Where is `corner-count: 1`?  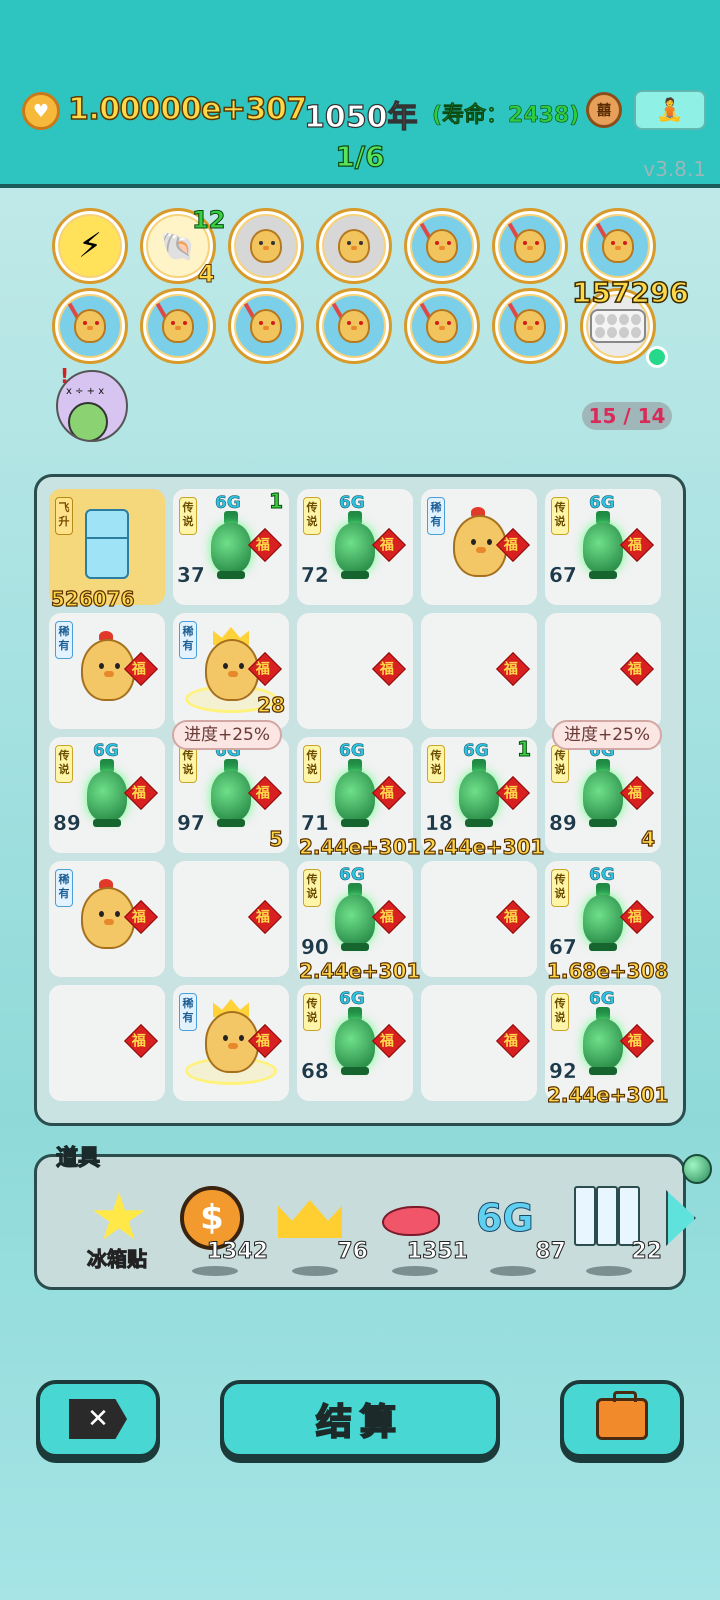 corner-count: 1 is located at coordinates (524, 749).